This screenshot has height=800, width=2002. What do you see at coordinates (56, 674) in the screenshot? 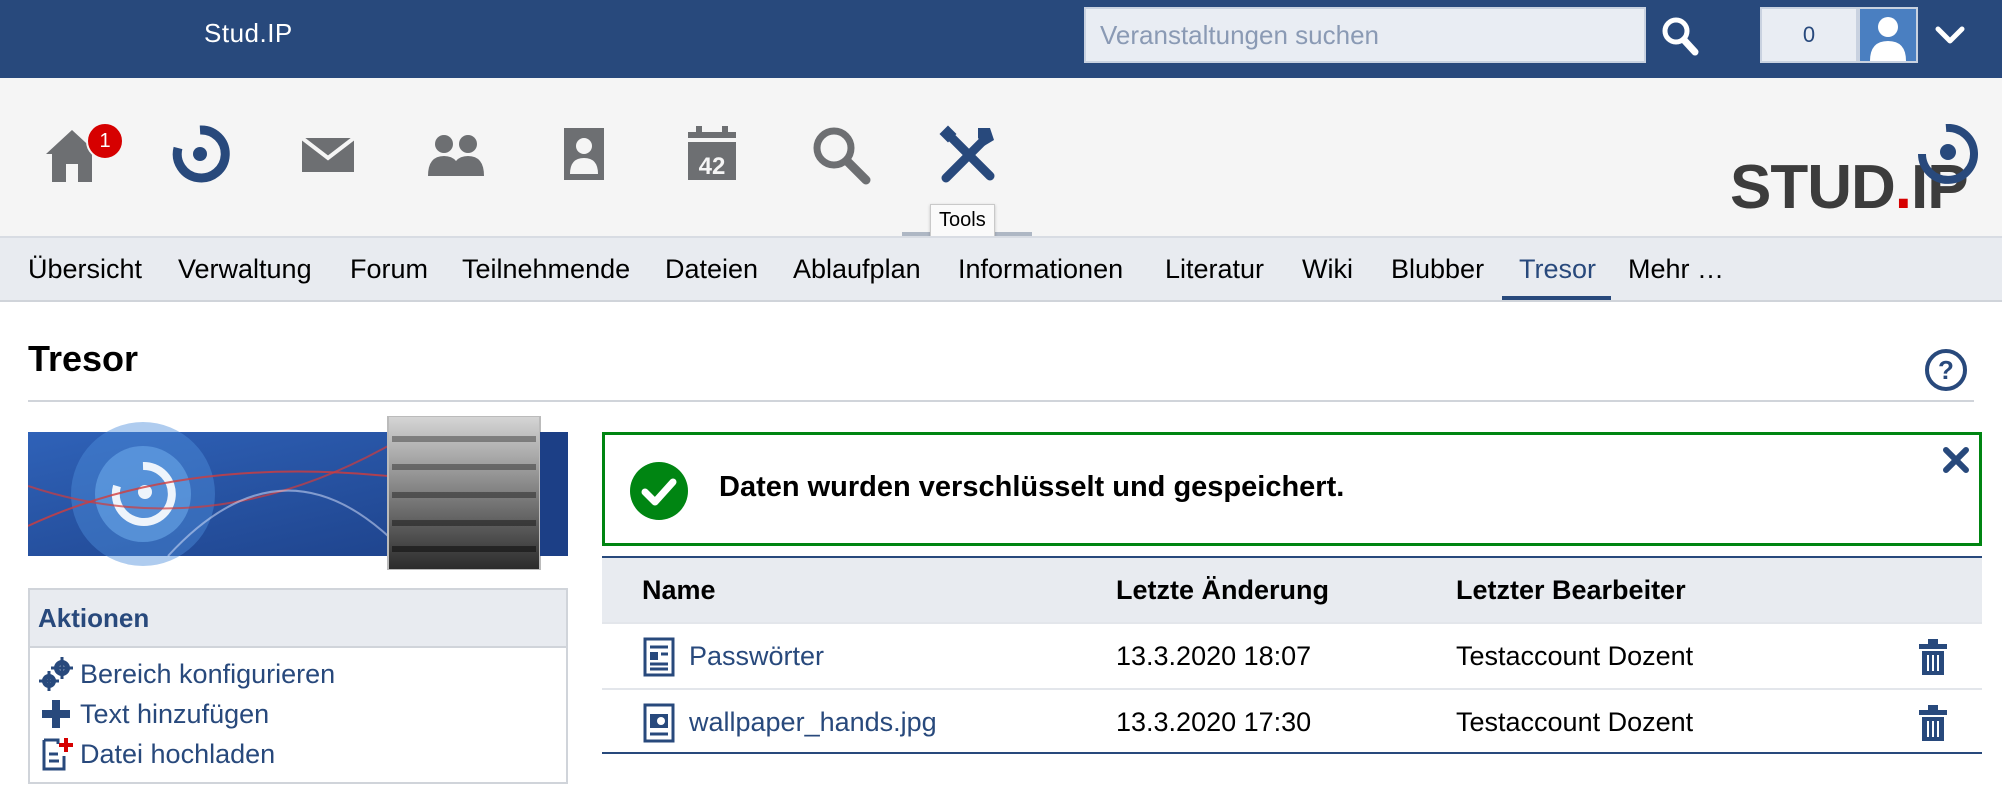
I see `gears-icon` at bounding box center [56, 674].